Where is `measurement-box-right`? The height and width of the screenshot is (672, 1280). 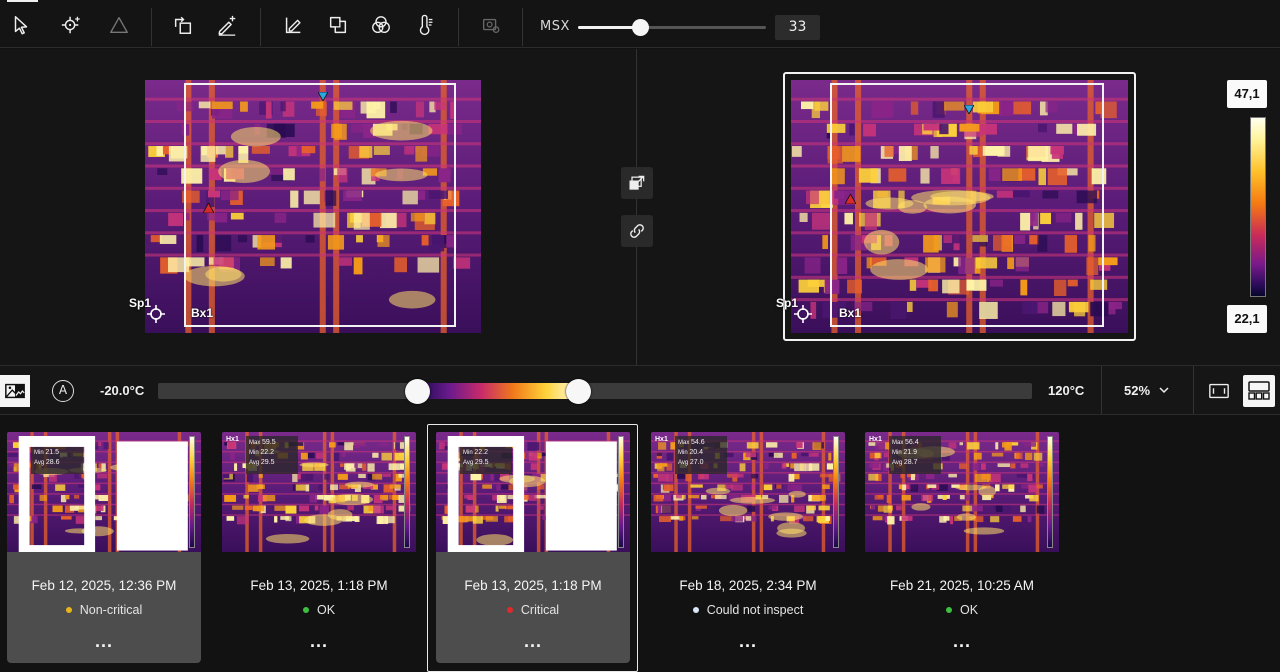
measurement-box-right is located at coordinates (967, 205).